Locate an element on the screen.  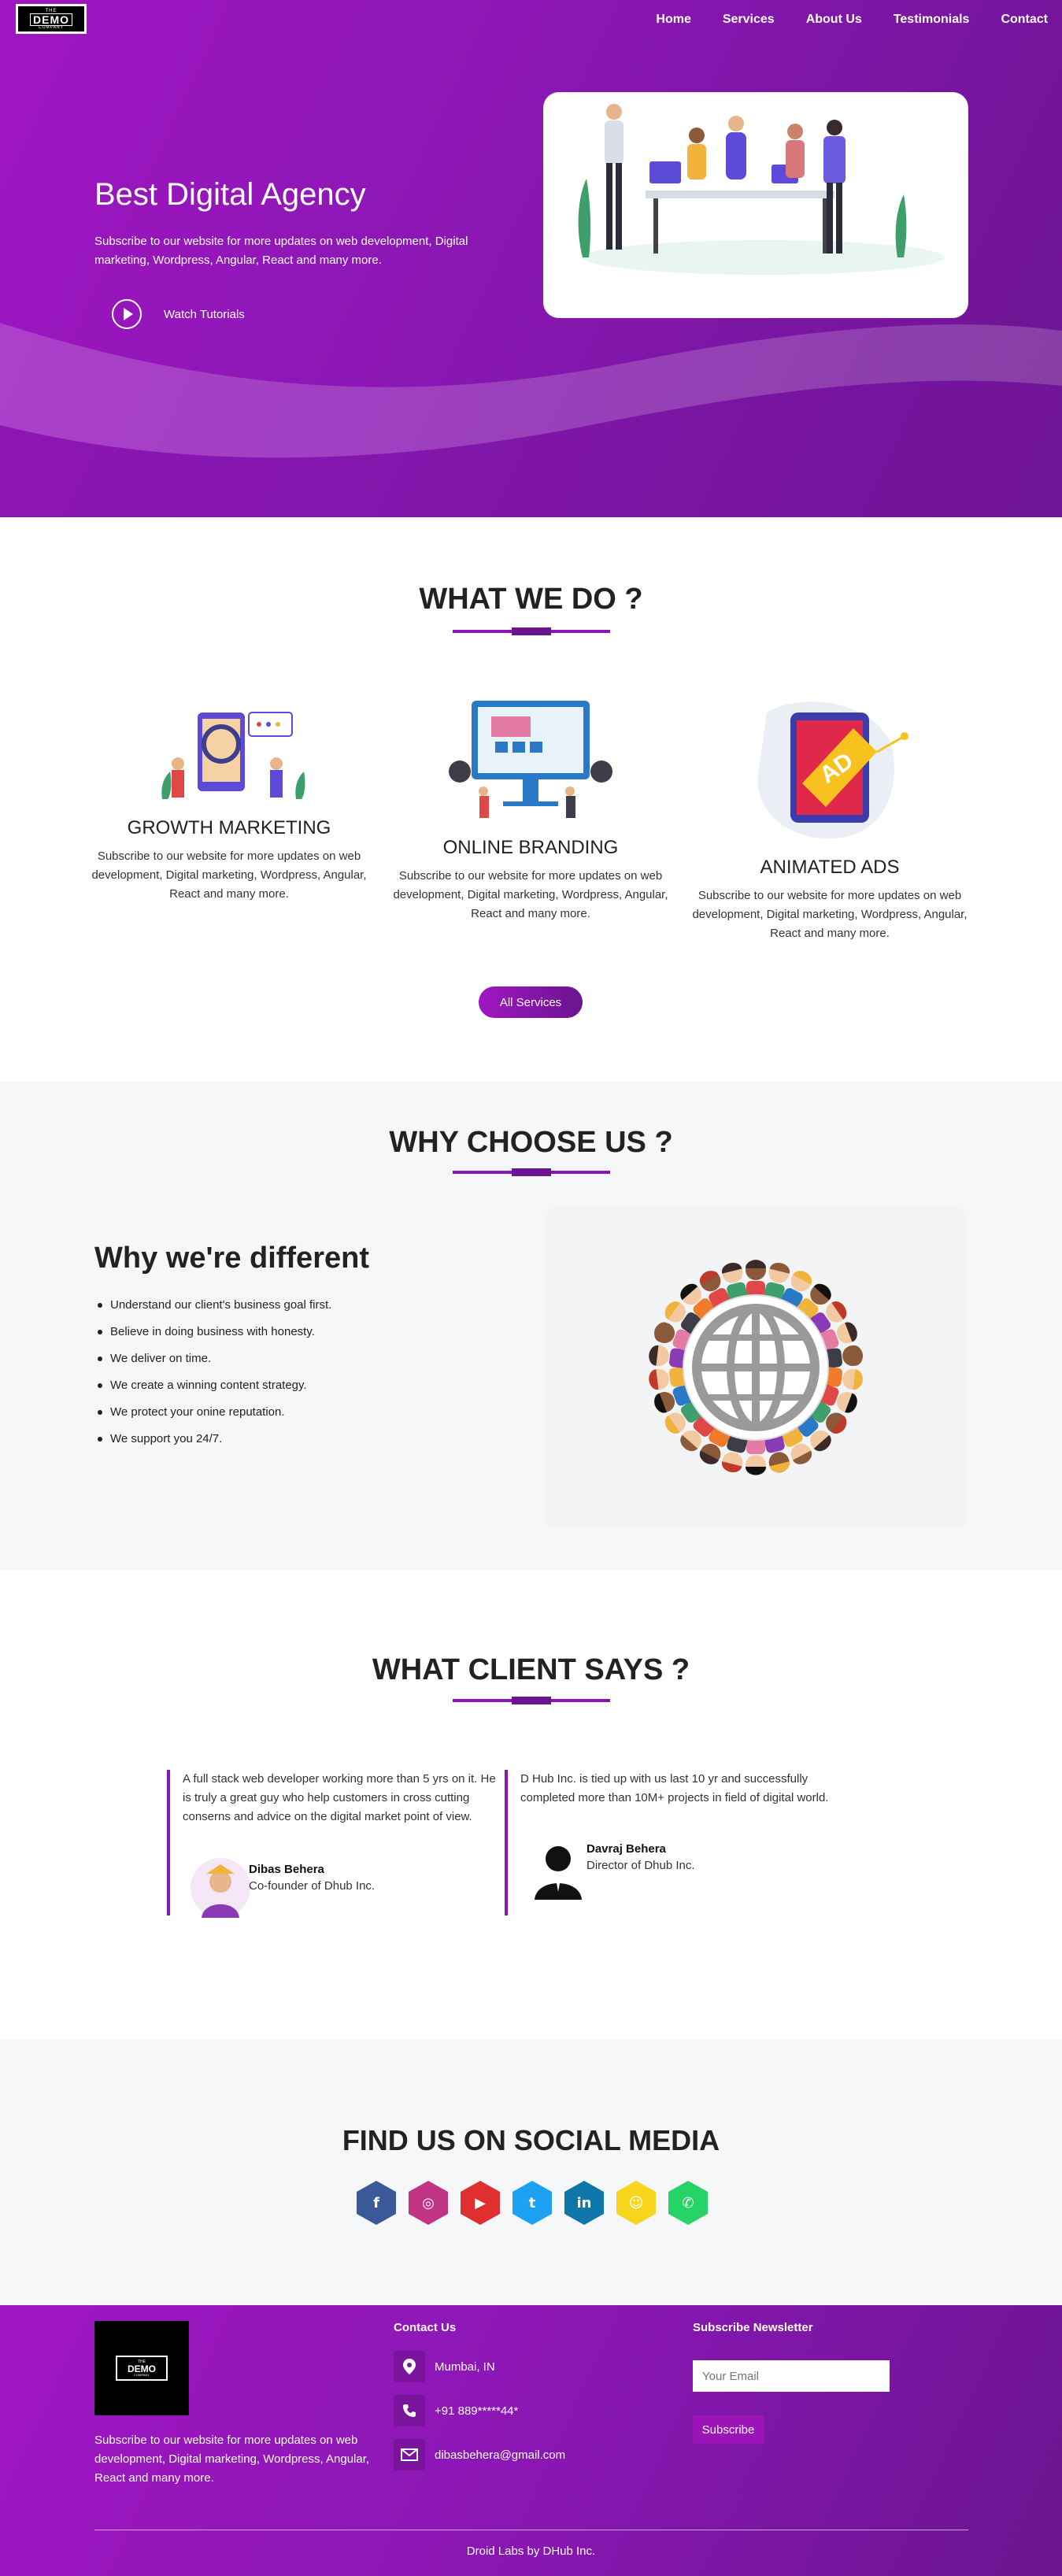
phone-text: +91 889*****44* is located at coordinates (477, 2411).